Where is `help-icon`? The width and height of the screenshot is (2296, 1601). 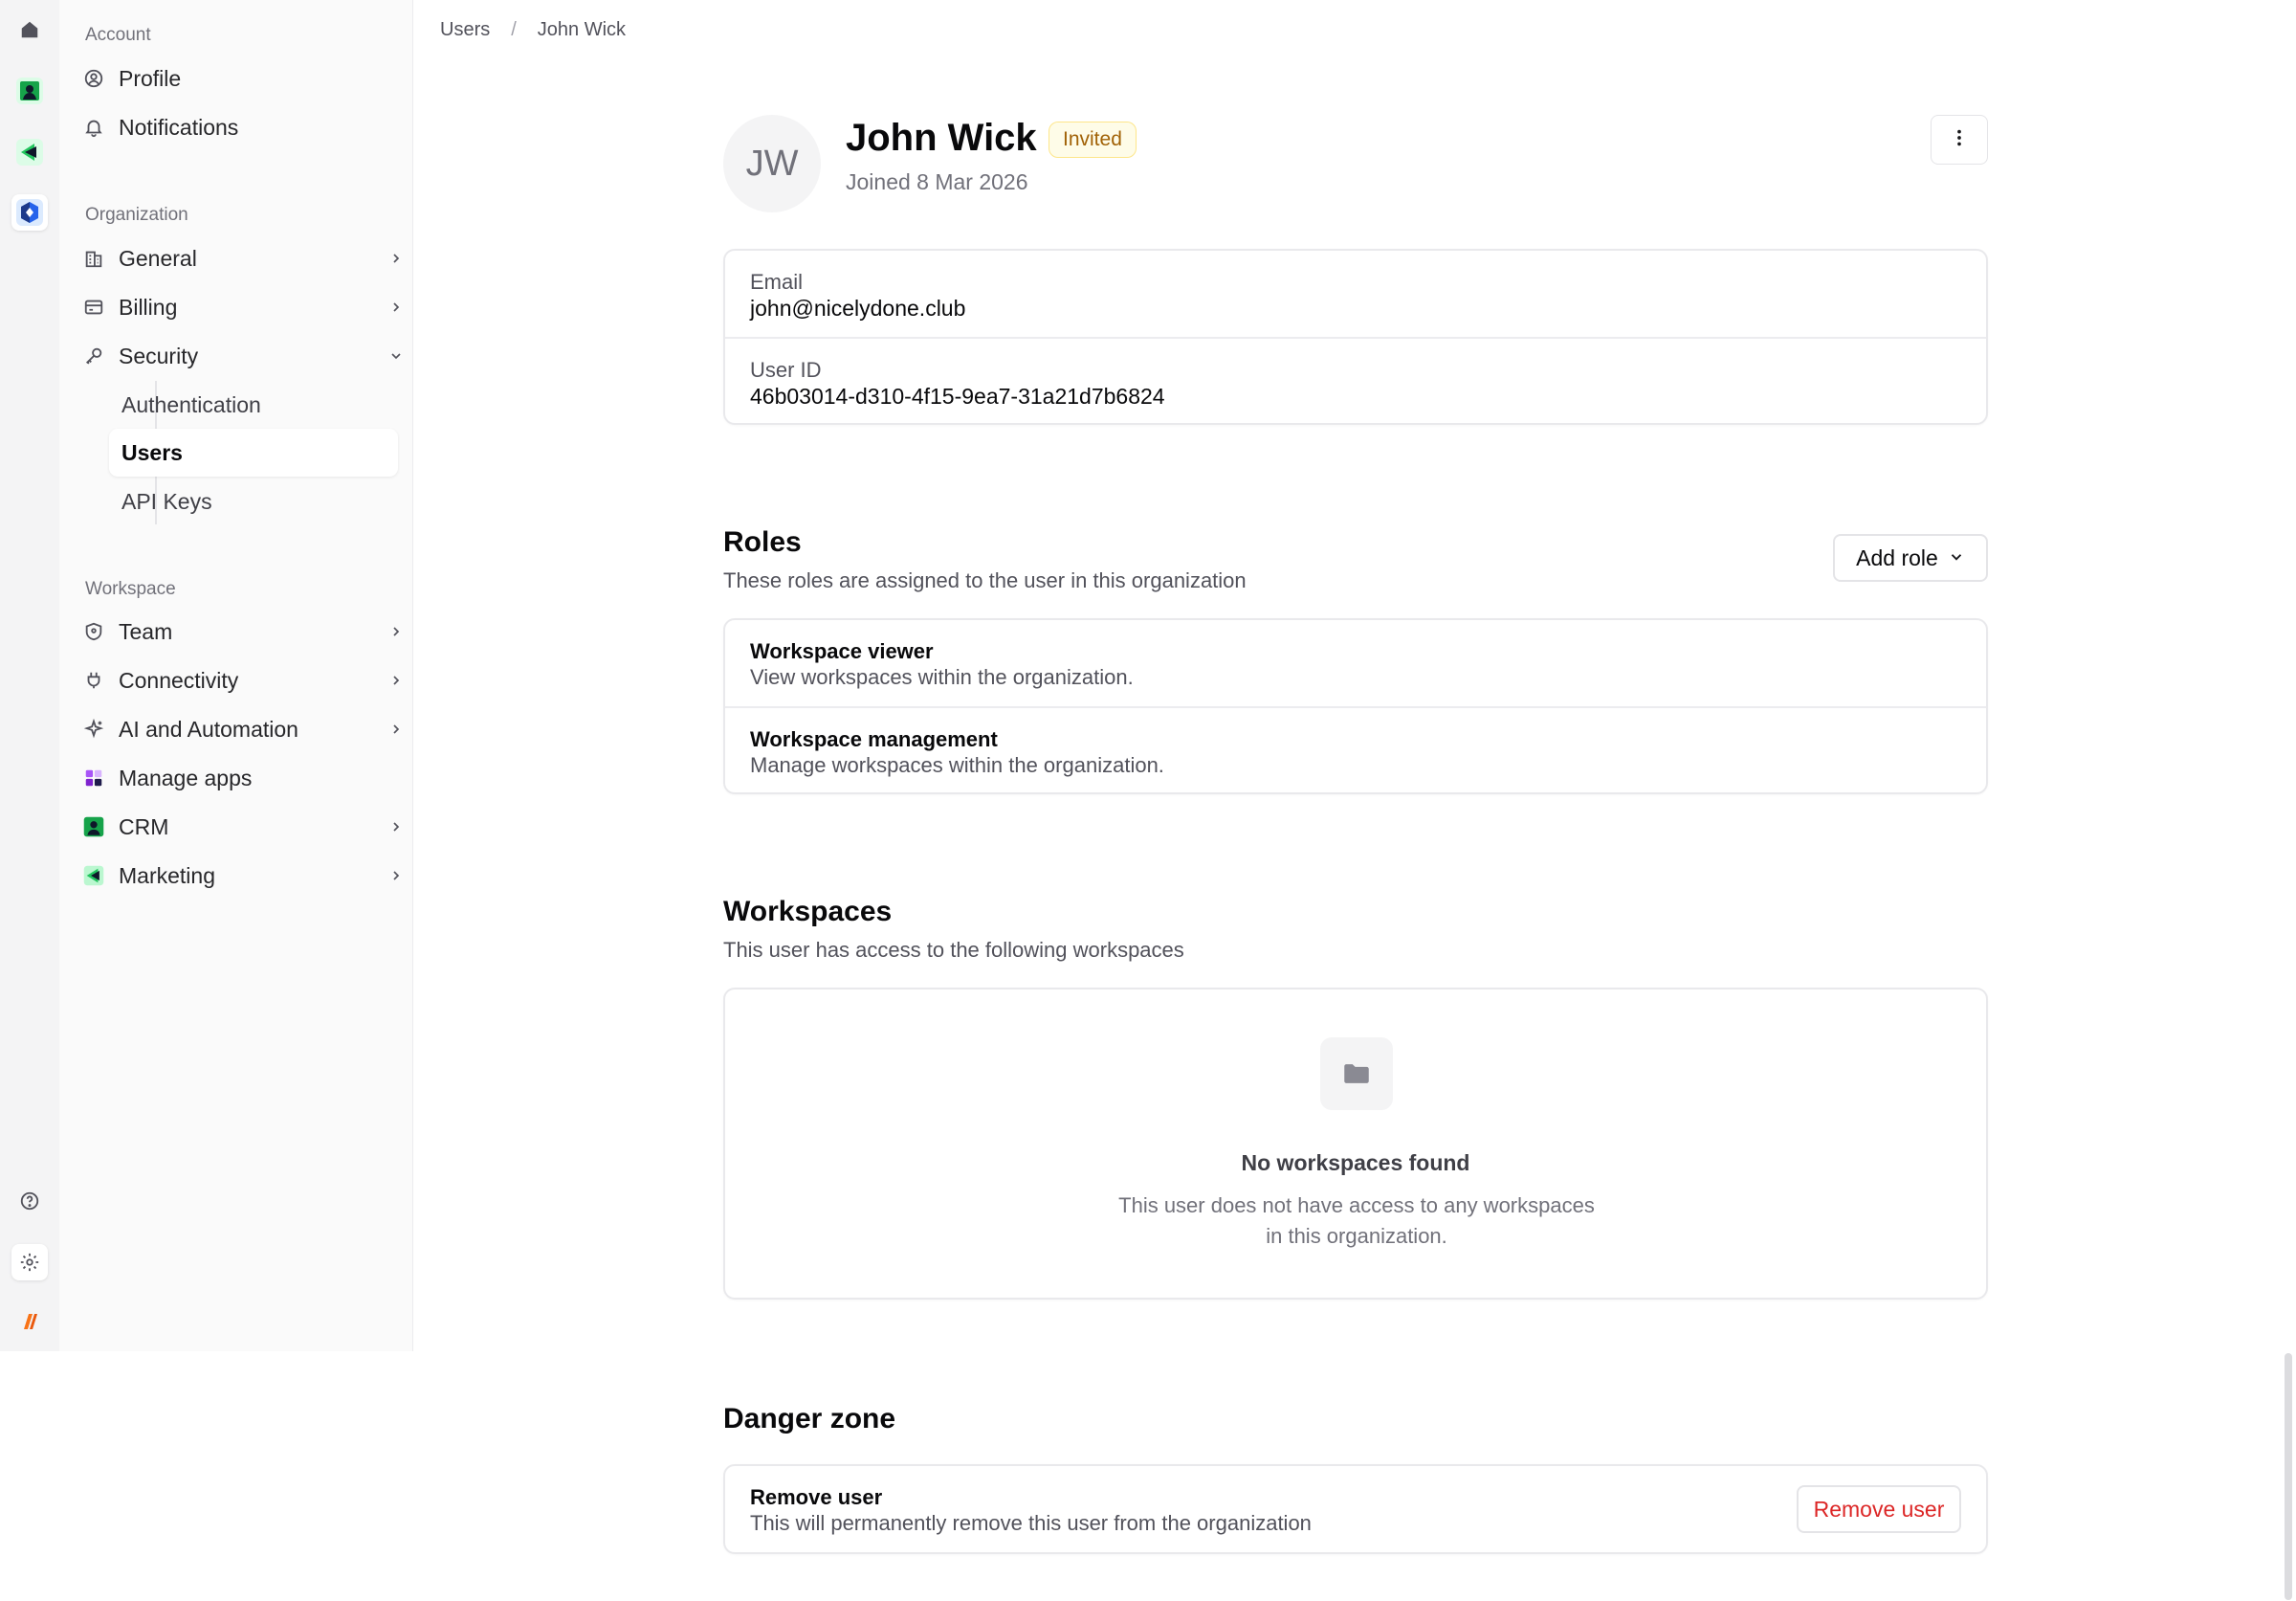
help-icon is located at coordinates (30, 1201).